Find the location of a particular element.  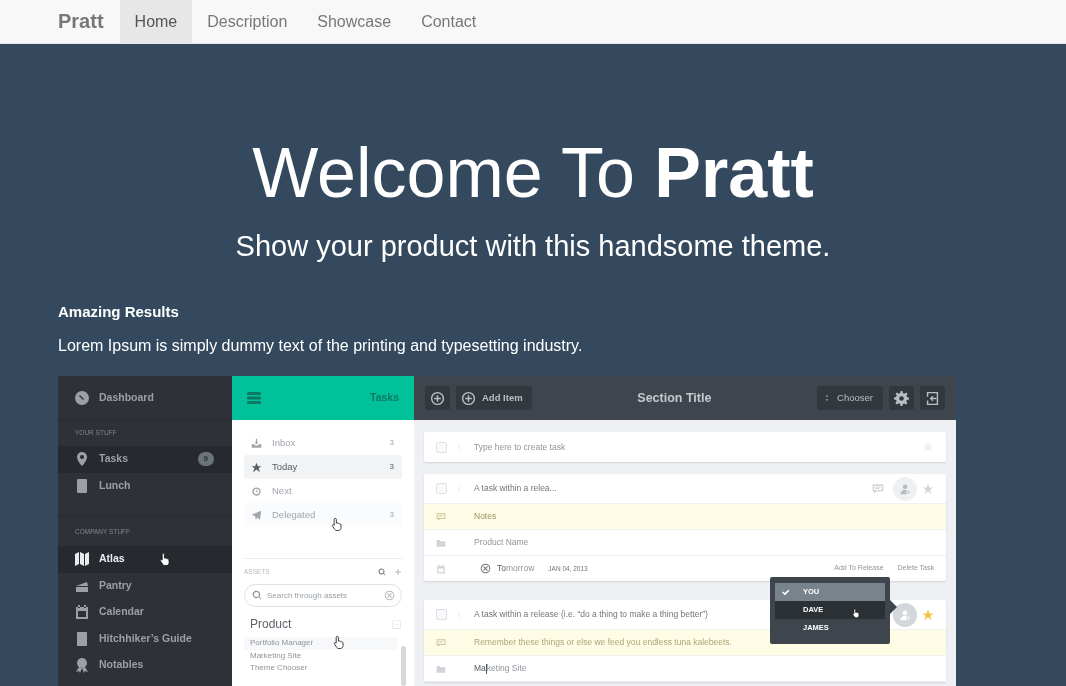

map-pin-icon is located at coordinates (82, 459).